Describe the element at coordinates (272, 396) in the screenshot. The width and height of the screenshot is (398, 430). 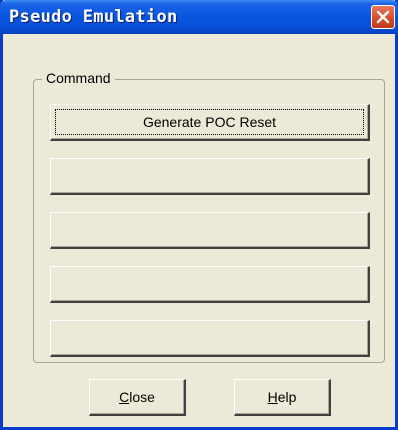
I see `help-mnemonic: H` at that location.